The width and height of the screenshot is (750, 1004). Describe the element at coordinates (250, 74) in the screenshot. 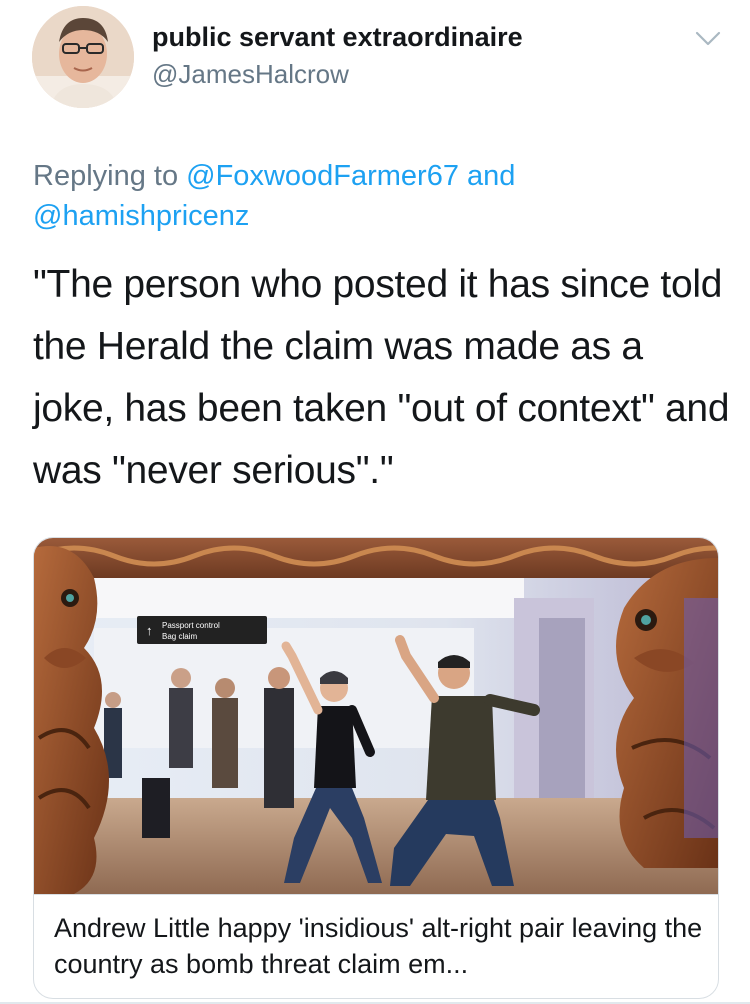

I see `user-handle: @JamesHalcrow` at that location.